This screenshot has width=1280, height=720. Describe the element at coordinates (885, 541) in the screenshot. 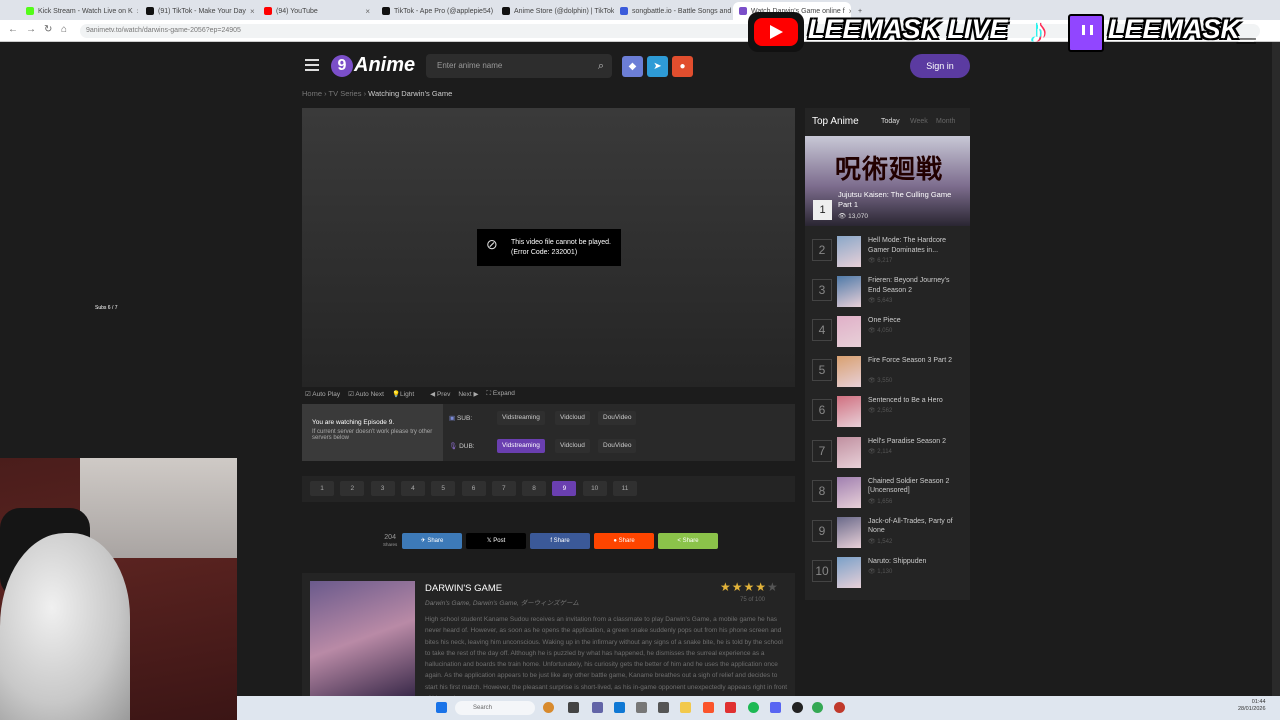

I see `views-count: 1,542` at that location.